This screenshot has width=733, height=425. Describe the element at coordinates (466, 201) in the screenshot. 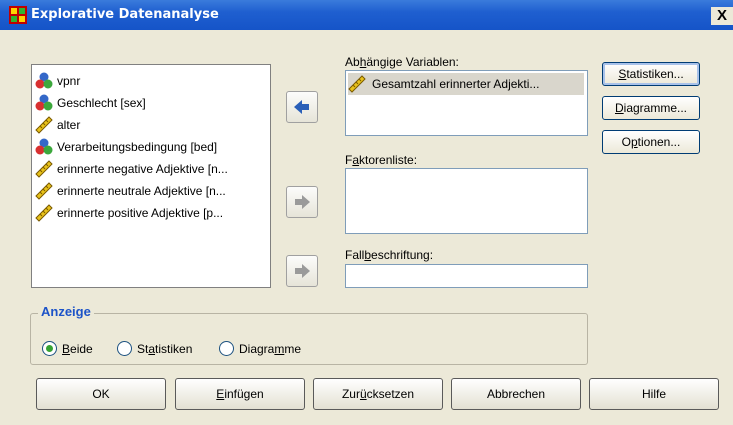

I see `factor-list` at that location.